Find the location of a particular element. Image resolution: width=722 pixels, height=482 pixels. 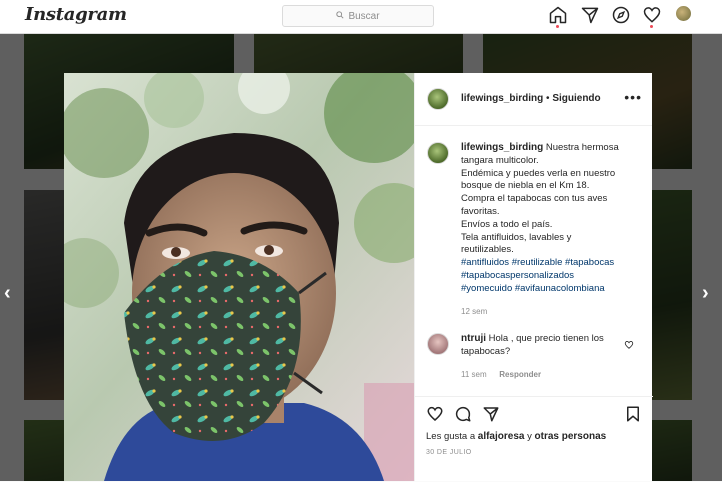

reply-button: Responder is located at coordinates (520, 374).